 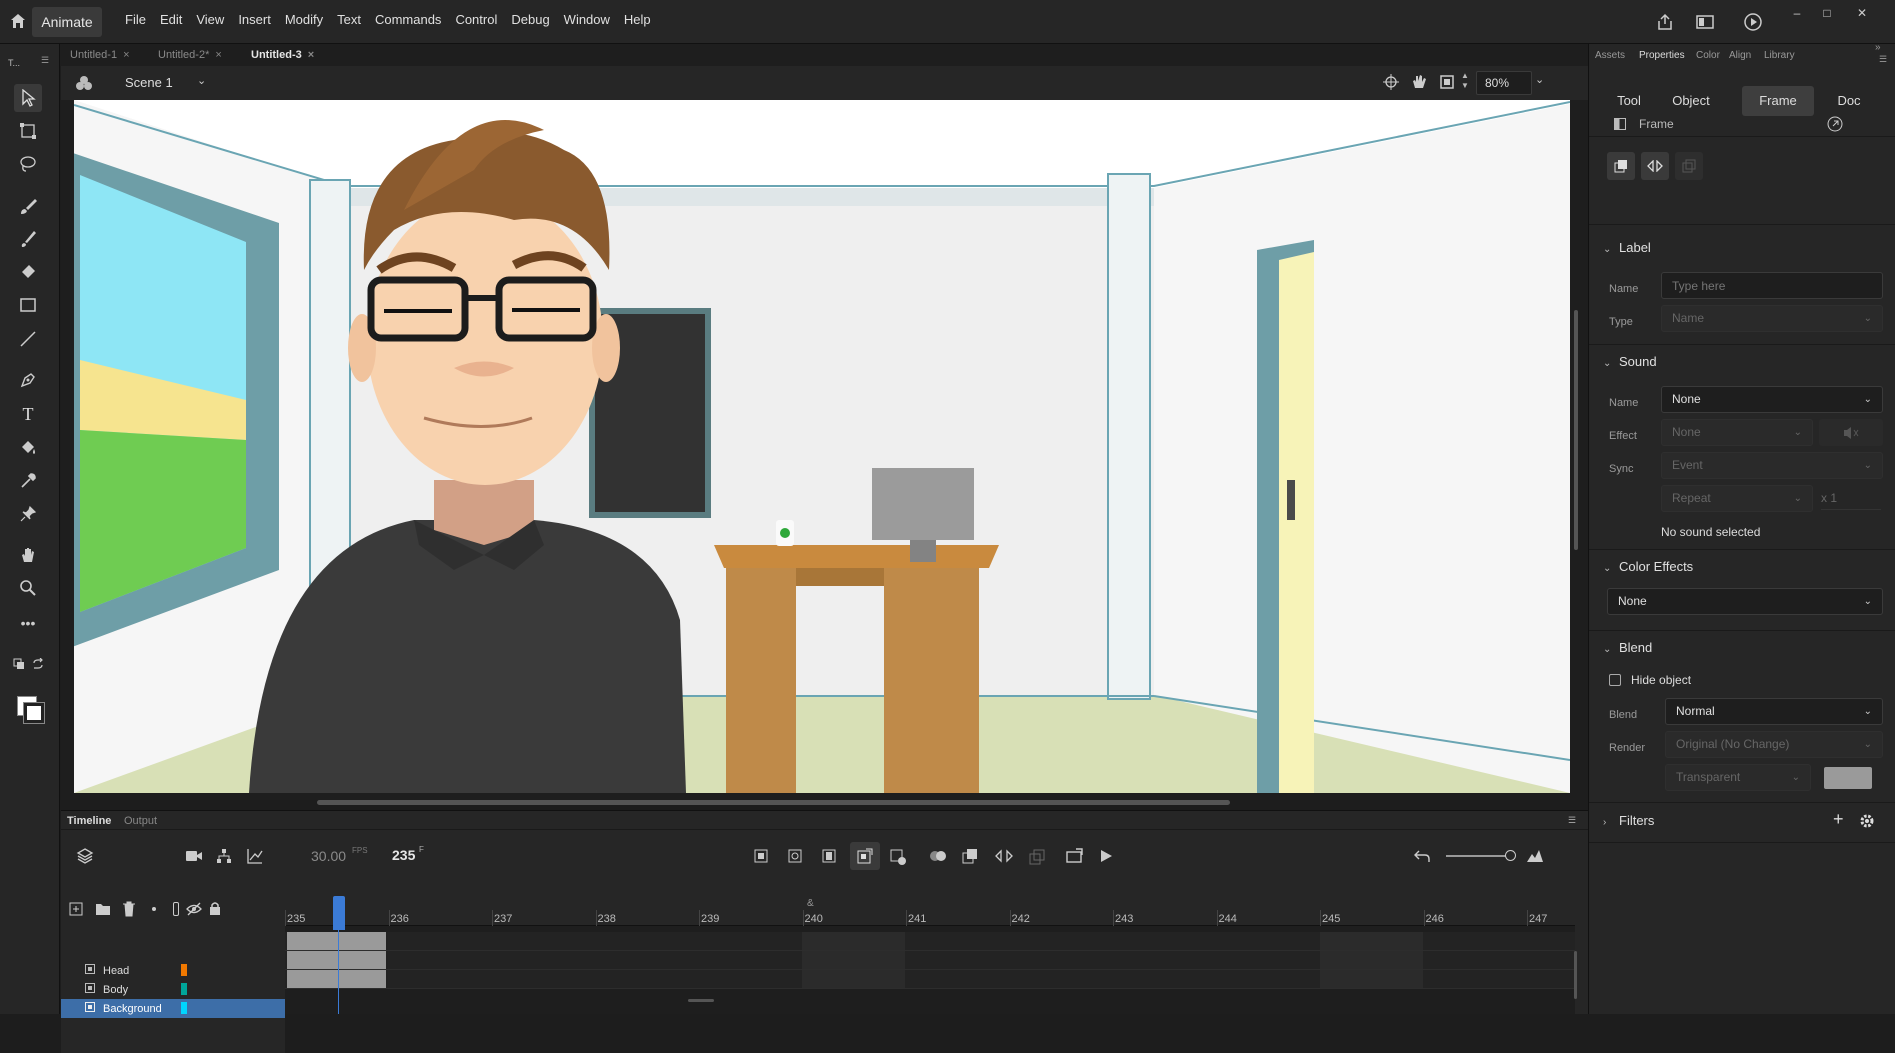 What do you see at coordinates (185, 55) in the screenshot?
I see `doc-tab-2: Untitled-2* ×` at bounding box center [185, 55].